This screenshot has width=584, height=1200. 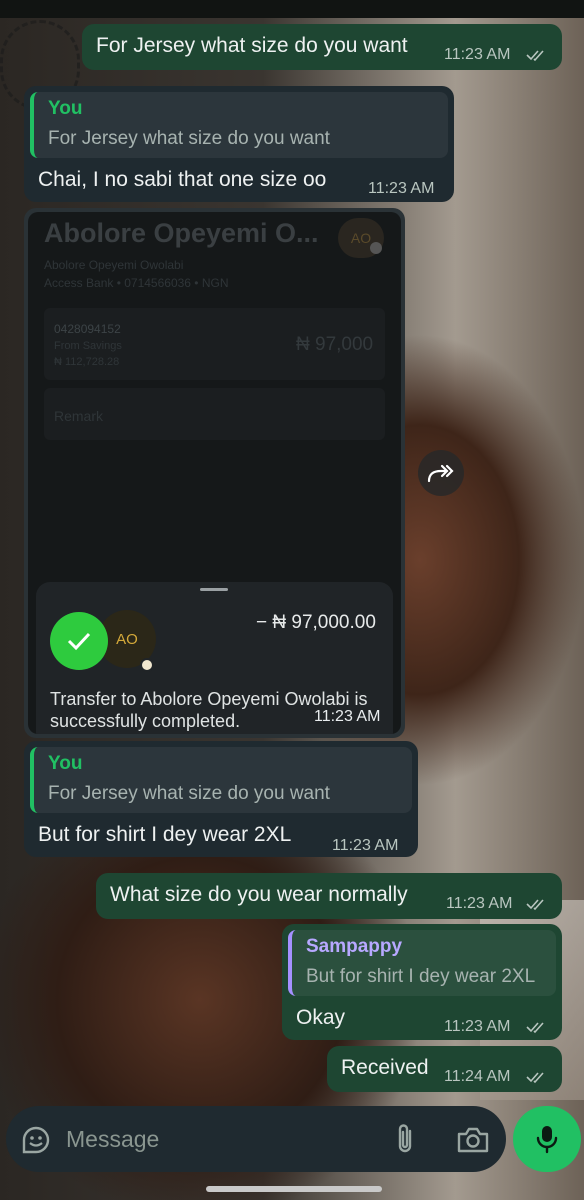 What do you see at coordinates (79, 641) in the screenshot?
I see `check-icon` at bounding box center [79, 641].